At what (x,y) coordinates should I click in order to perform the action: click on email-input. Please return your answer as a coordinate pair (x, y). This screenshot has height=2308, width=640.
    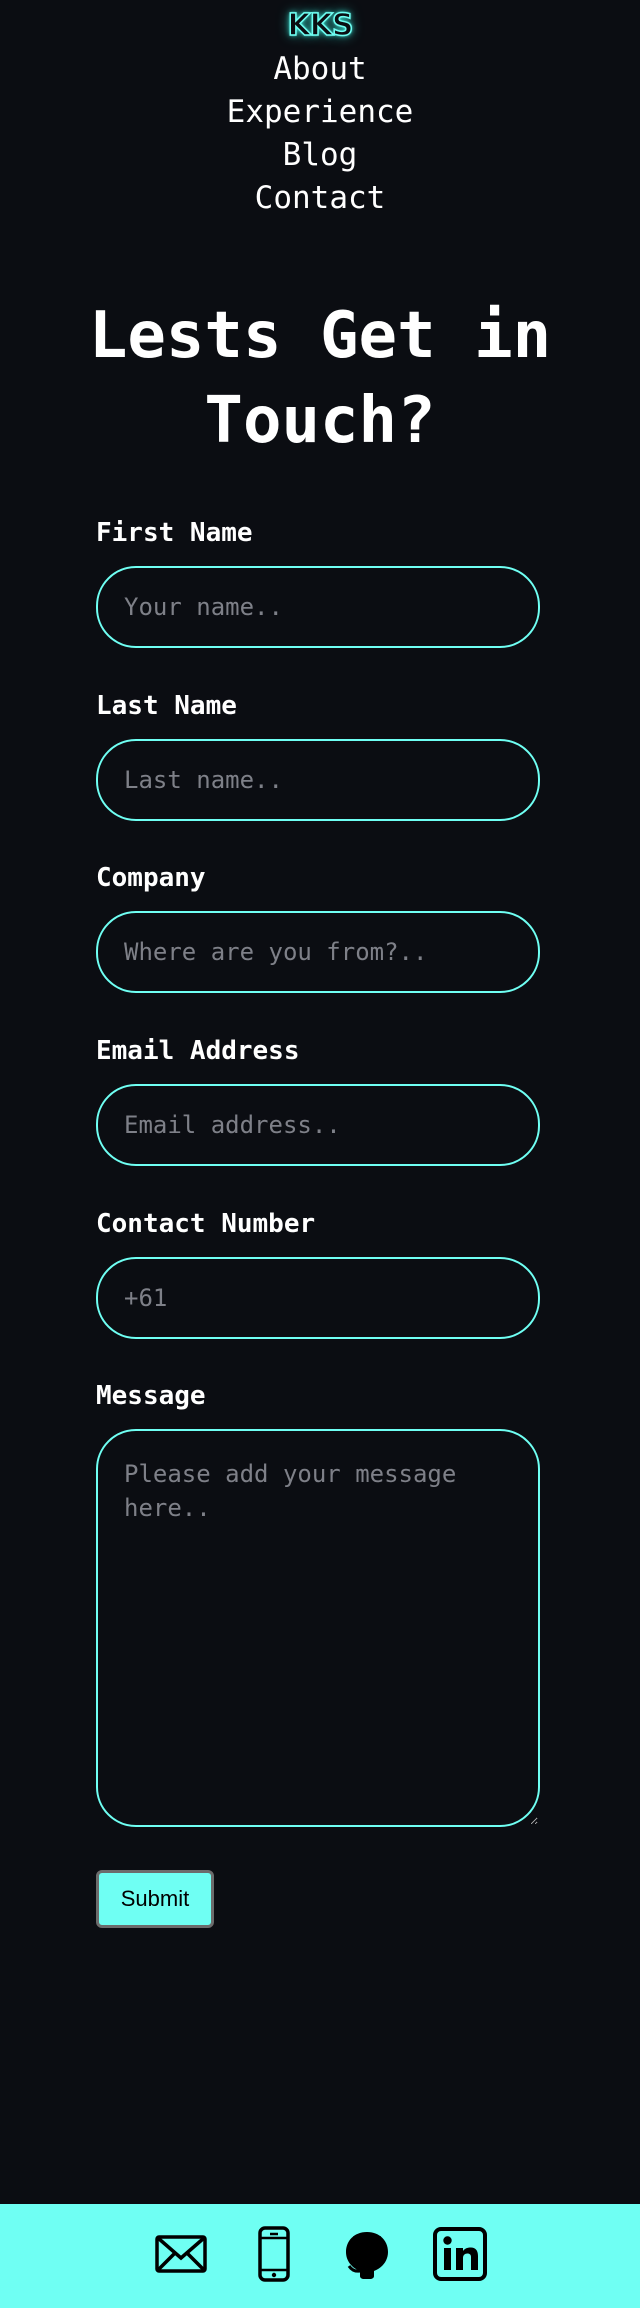
    Looking at the image, I should click on (318, 1125).